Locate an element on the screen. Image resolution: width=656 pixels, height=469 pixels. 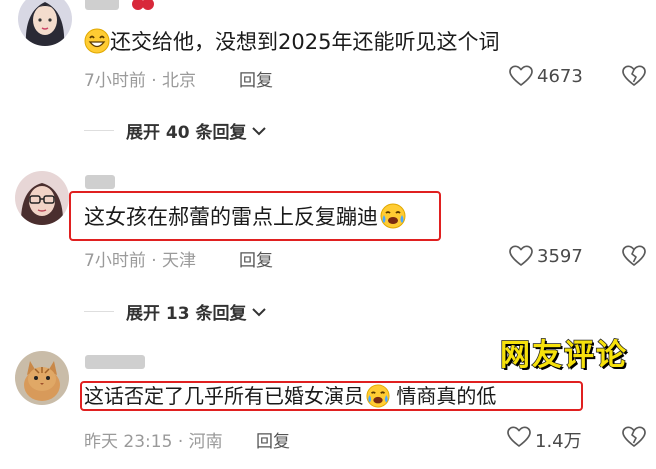
grin-emoji-icon is located at coordinates (97, 41).